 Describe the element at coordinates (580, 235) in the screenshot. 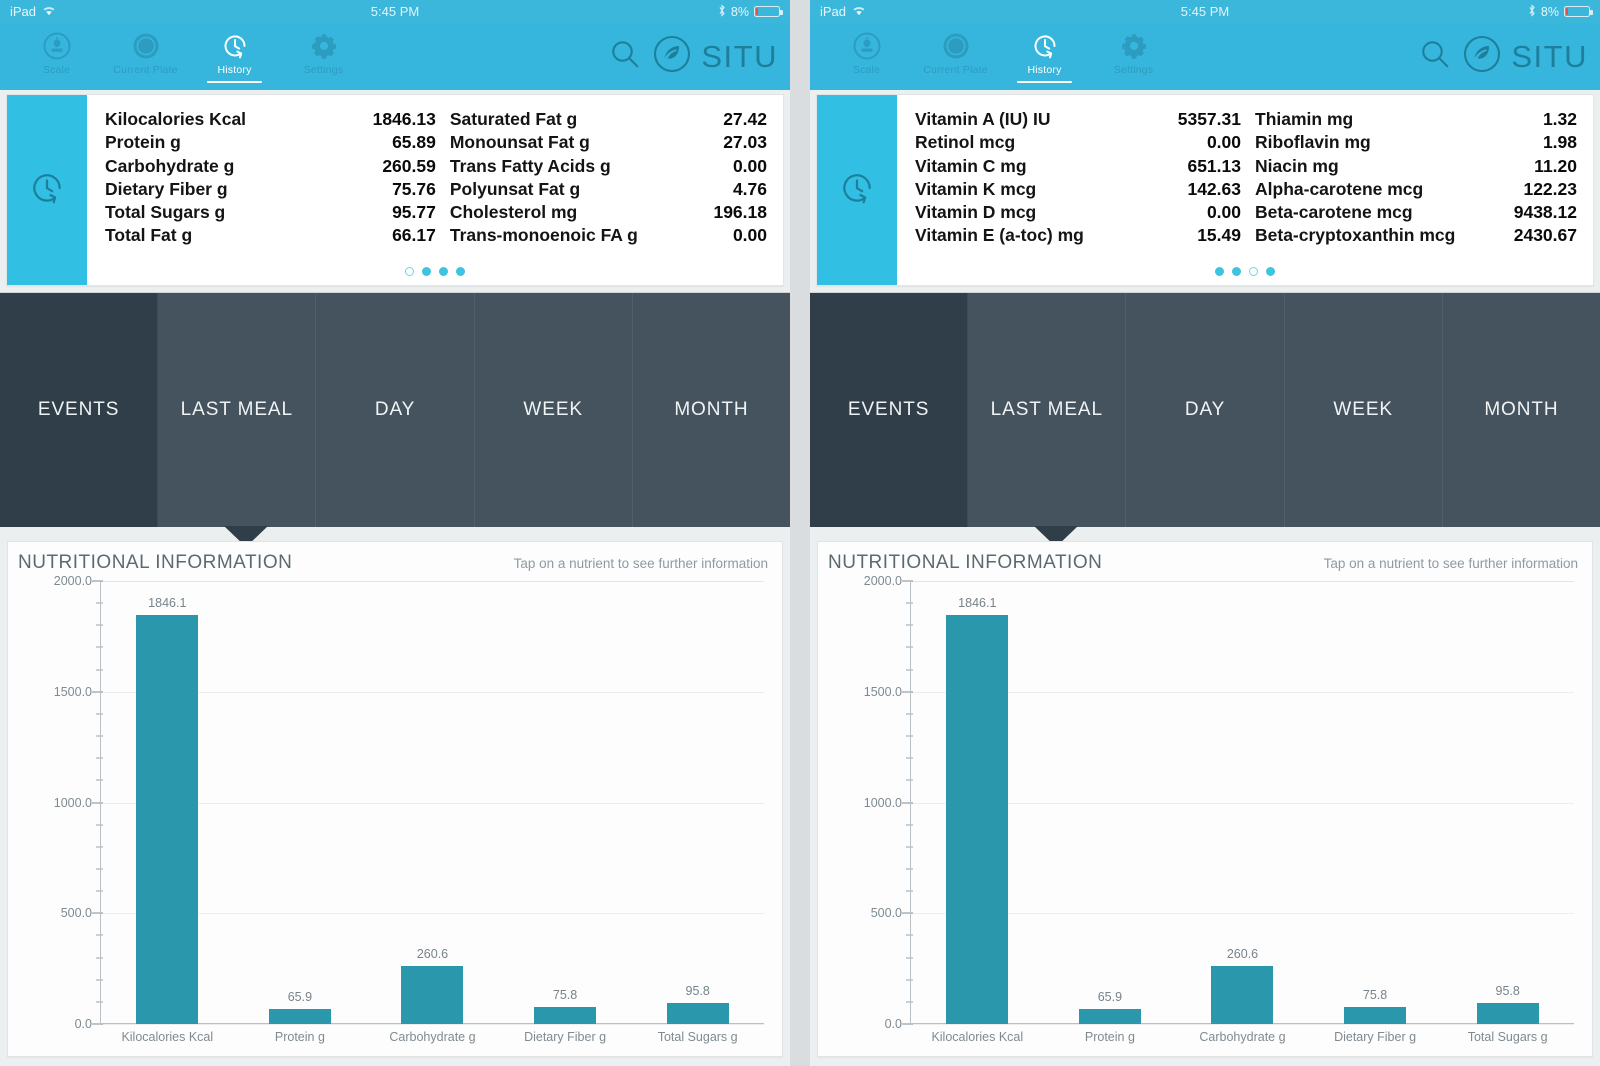

I see `nutrient-name: Trans-monoenoic FA g` at that location.